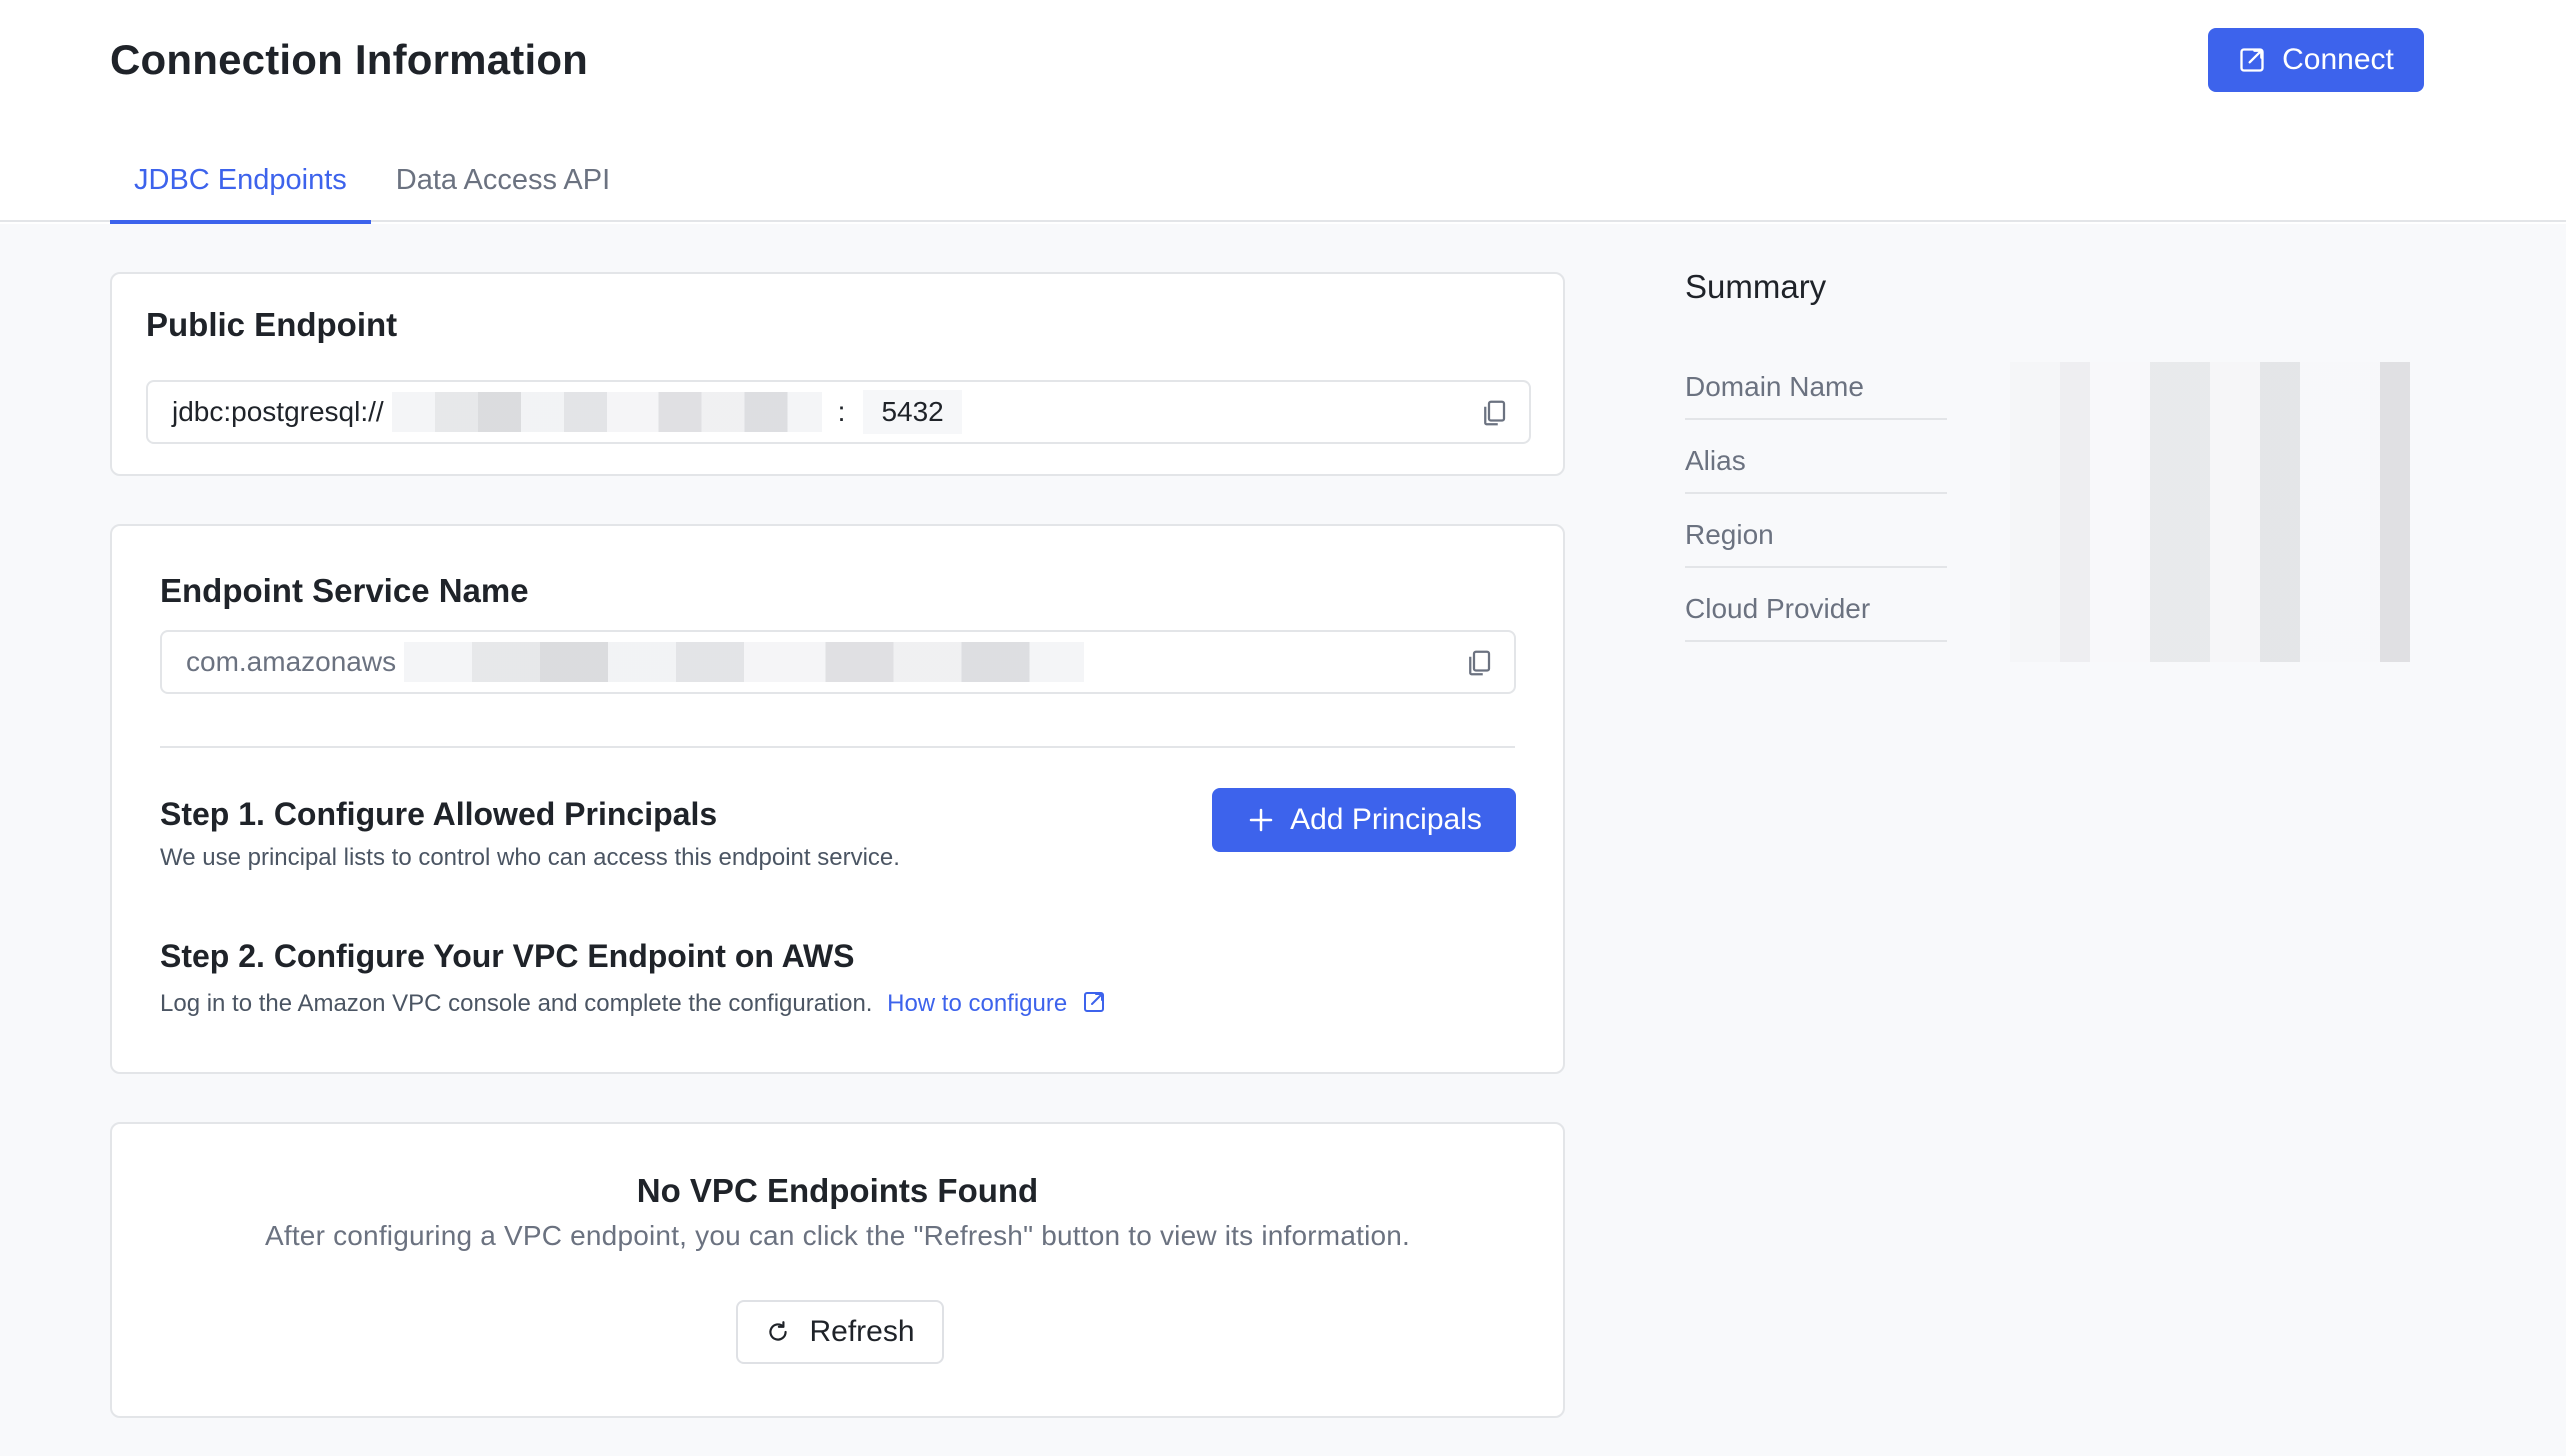 The height and width of the screenshot is (1456, 2566). I want to click on tab-jdbc-endpoints: JDBC Endpoints, so click(240, 190).